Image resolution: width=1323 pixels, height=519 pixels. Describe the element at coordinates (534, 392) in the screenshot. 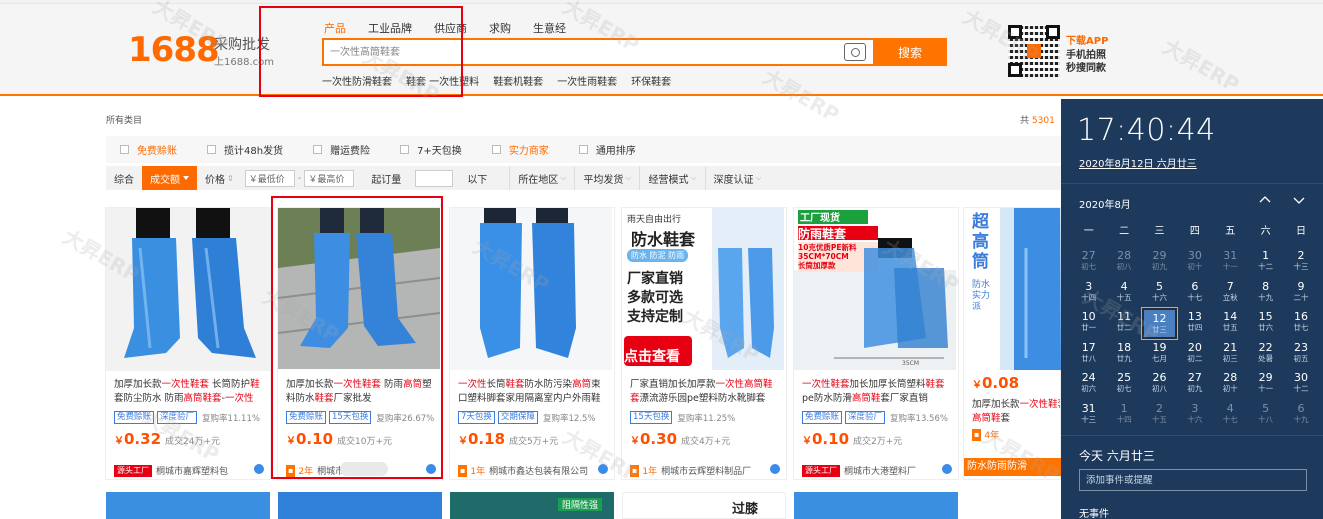

I see `product-title: 一次性长筒鞋套防水防污染高筒束口塑料脚套家用隔离室内户外雨鞋` at that location.